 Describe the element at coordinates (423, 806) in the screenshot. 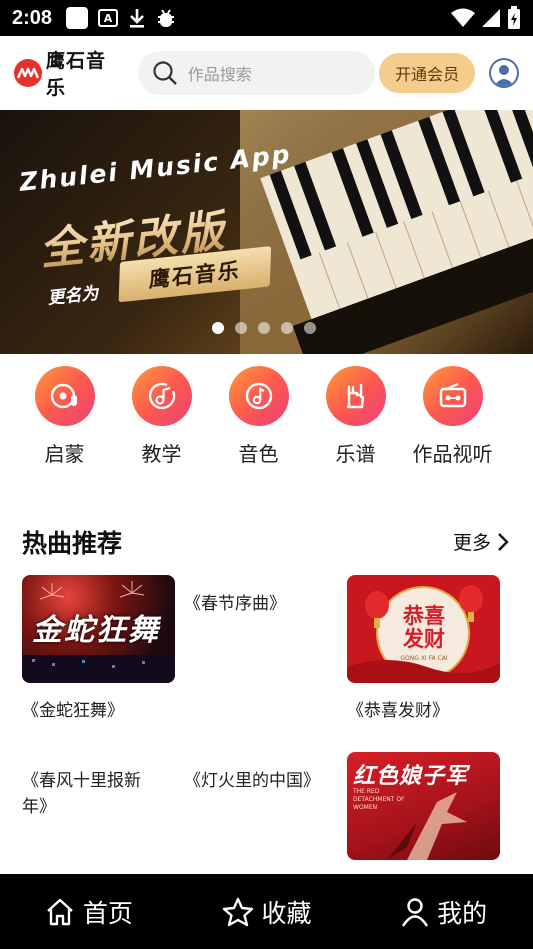

I see `song-thumb: 红色娘子军 THE RED DETACHMENT OF WOMEN` at that location.